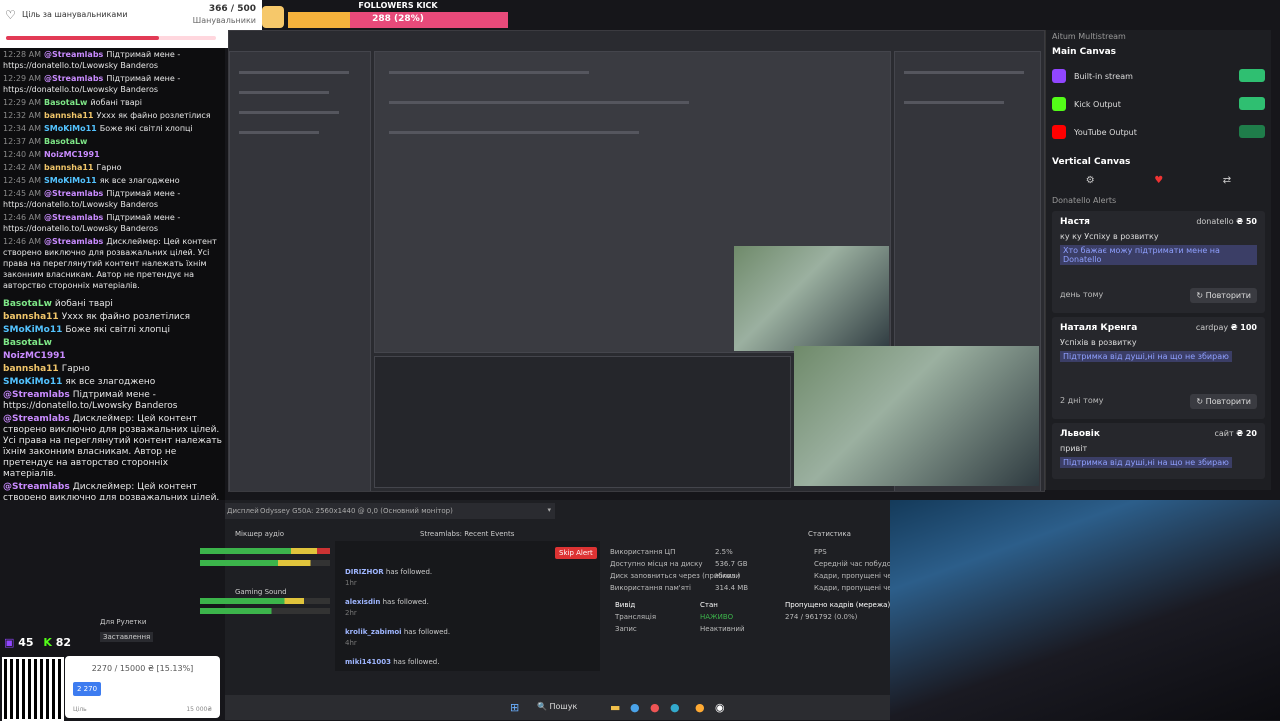 The image size is (1280, 721). What do you see at coordinates (22, 154) in the screenshot?
I see `chat-time: 12:40 AM` at bounding box center [22, 154].